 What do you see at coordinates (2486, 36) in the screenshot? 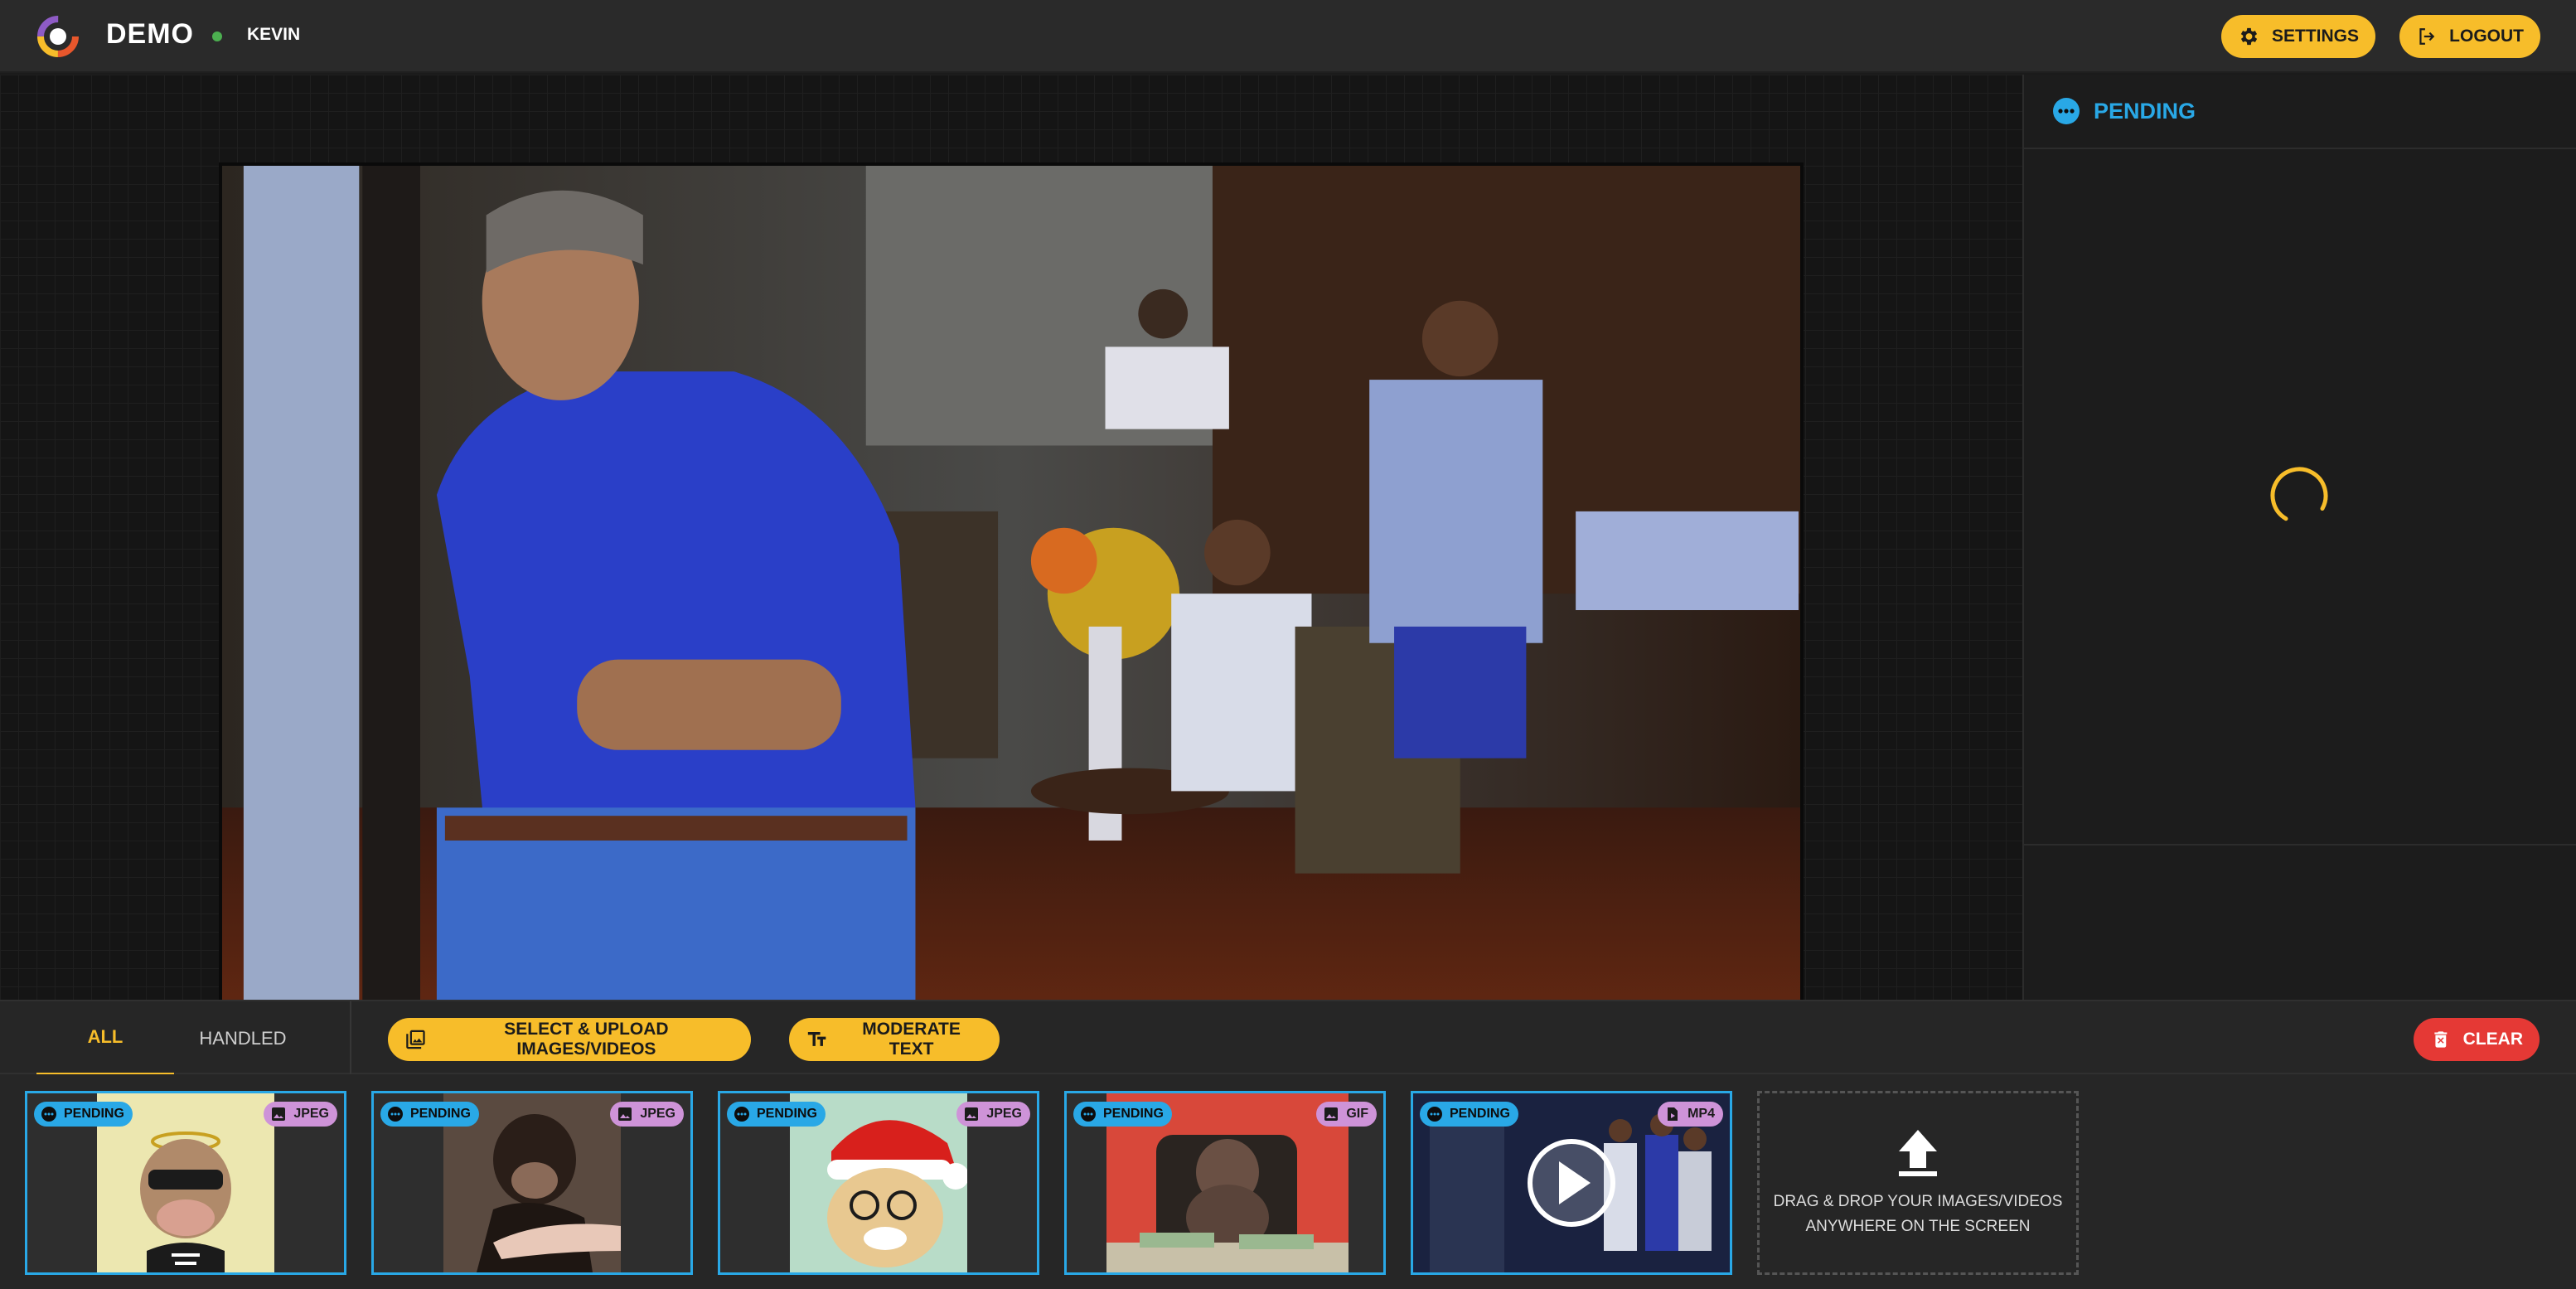
I see `logout-label: LOGOUT` at bounding box center [2486, 36].